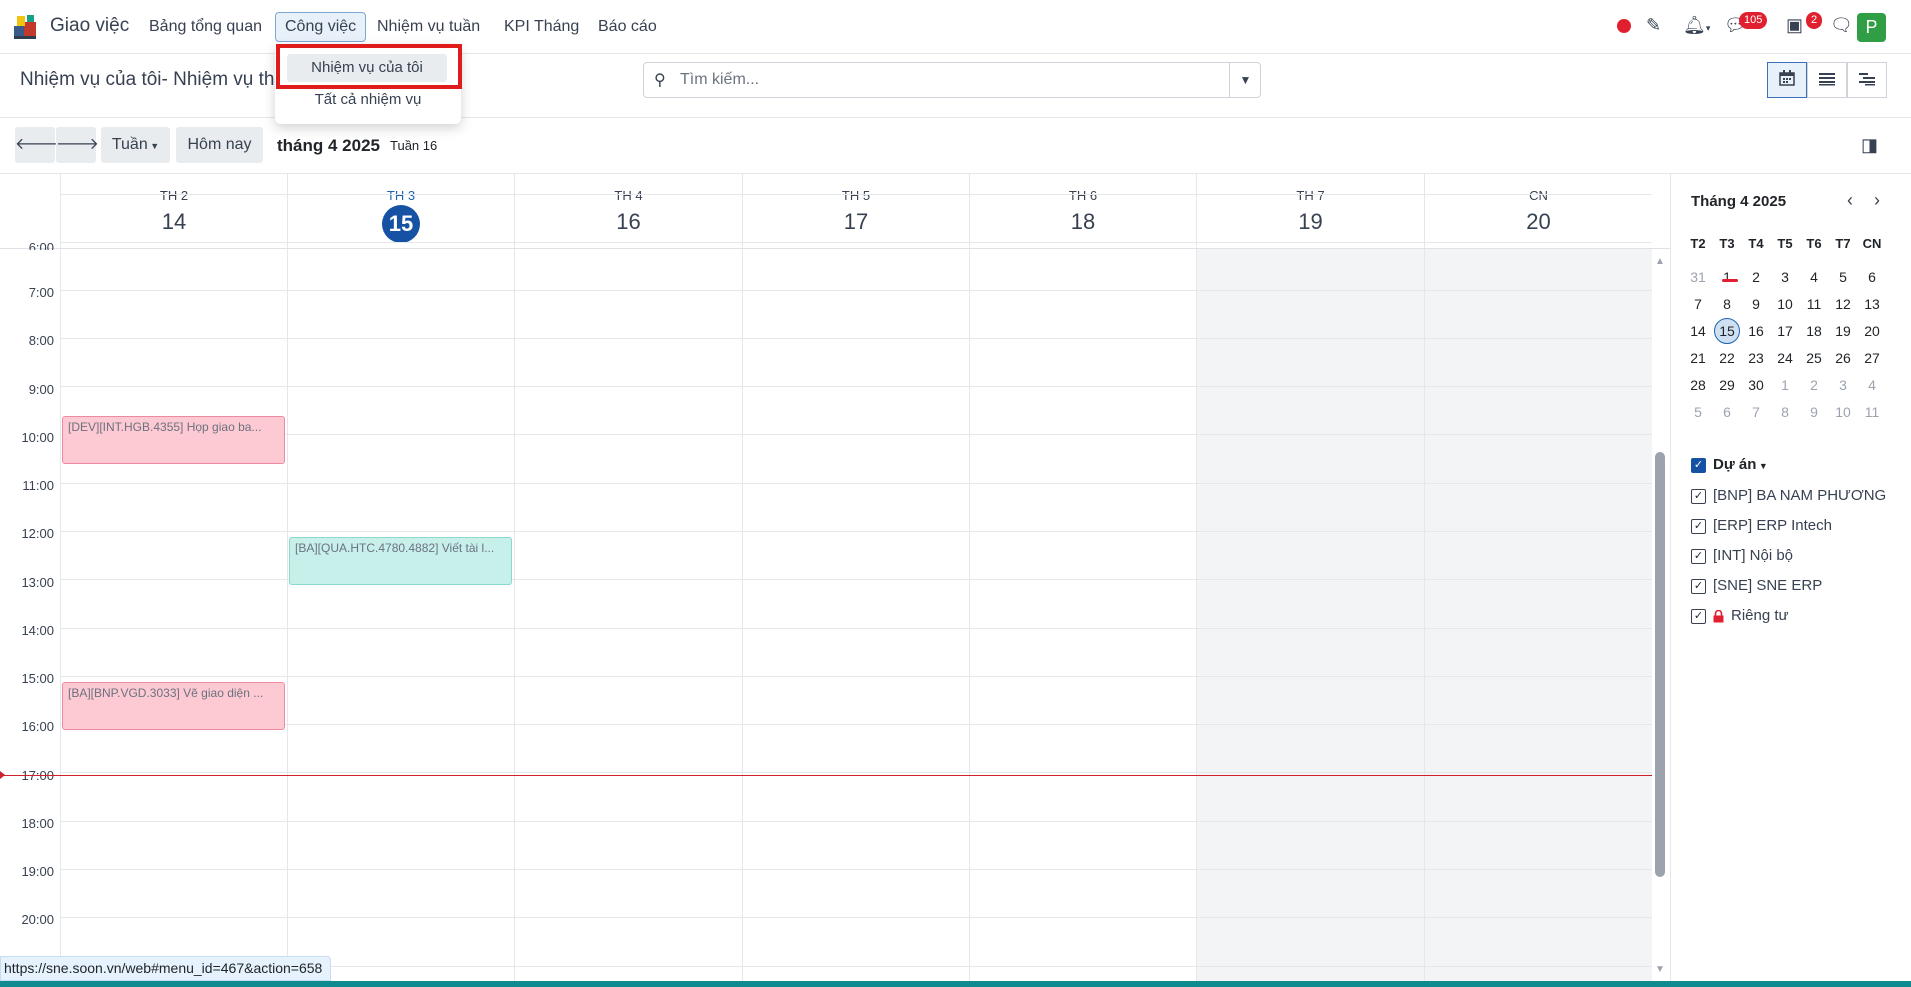 This screenshot has width=1911, height=987. Describe the element at coordinates (1727, 385) in the screenshot. I see `mini-calendar-day: 29` at that location.